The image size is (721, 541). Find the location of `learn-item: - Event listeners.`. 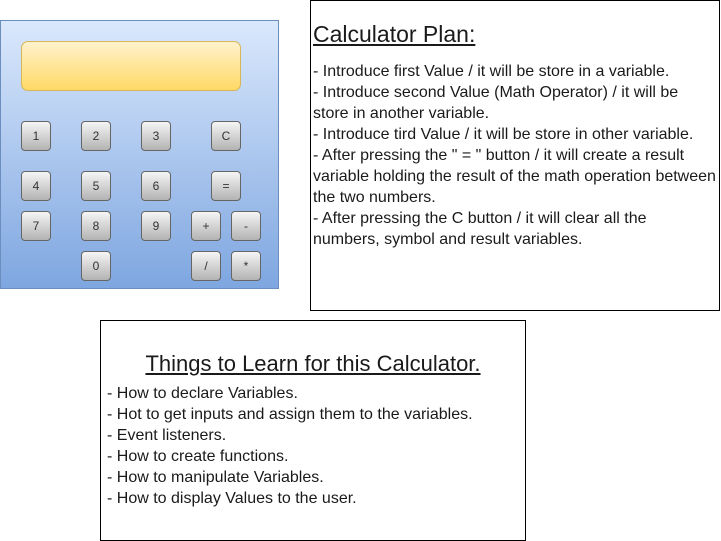

learn-item: - Event listeners. is located at coordinates (167, 435).